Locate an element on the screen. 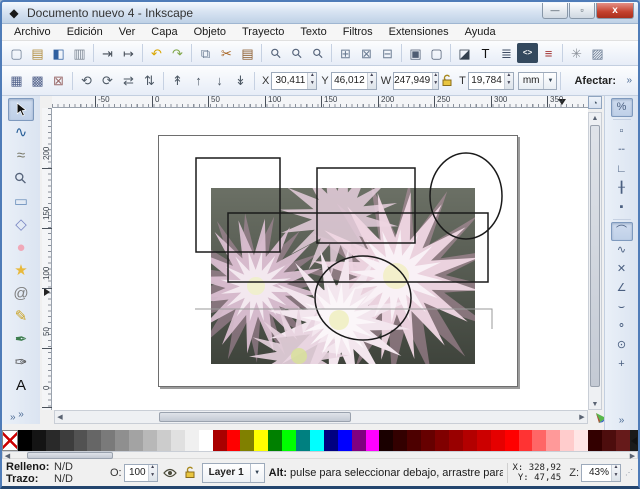  lower-to-bottom-icon: ↡ is located at coordinates (240, 81).